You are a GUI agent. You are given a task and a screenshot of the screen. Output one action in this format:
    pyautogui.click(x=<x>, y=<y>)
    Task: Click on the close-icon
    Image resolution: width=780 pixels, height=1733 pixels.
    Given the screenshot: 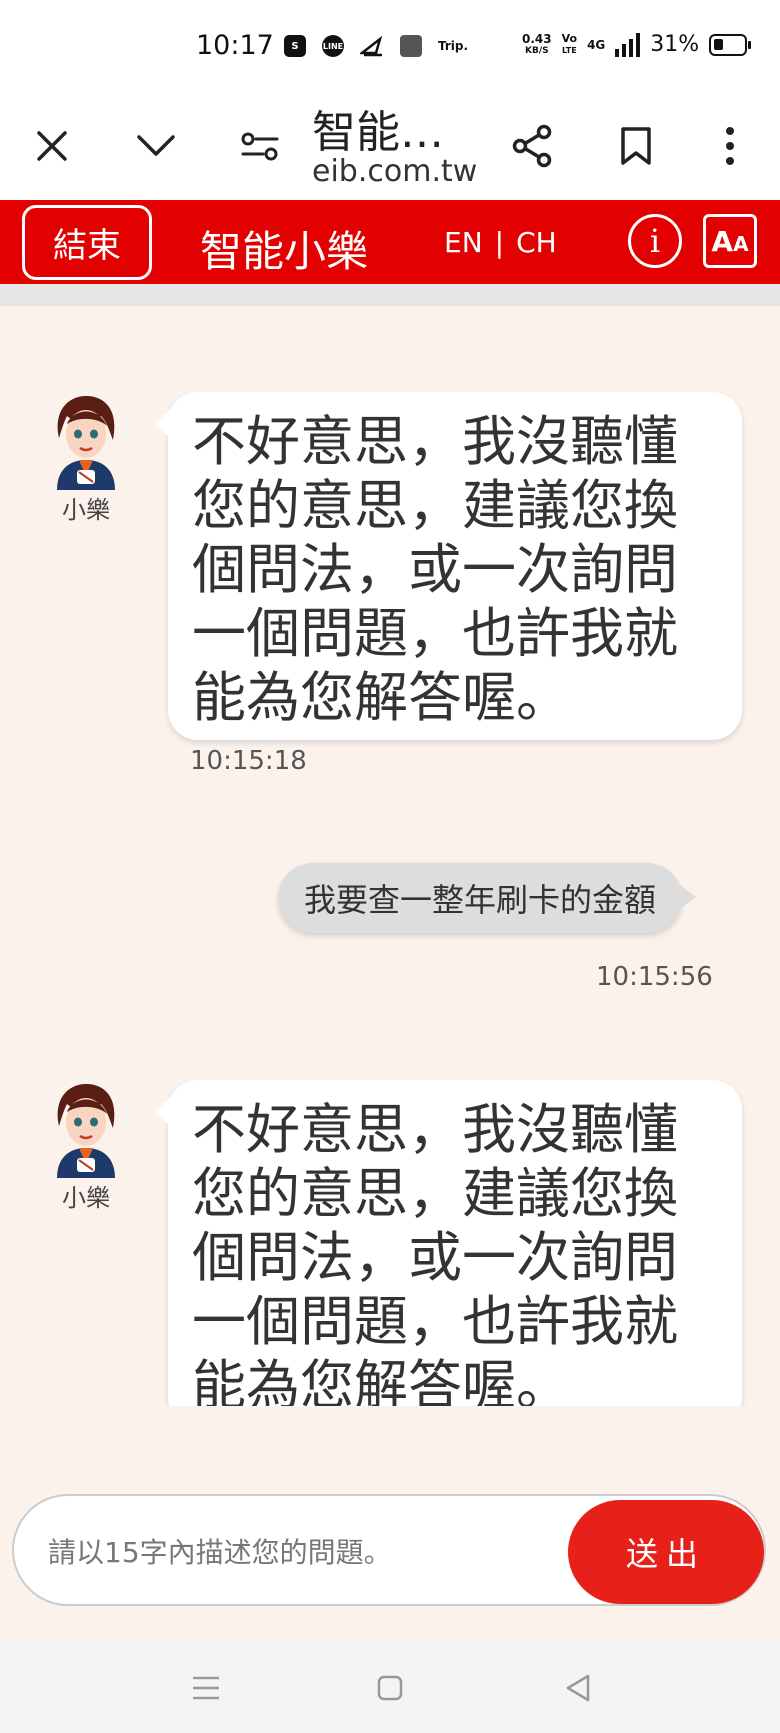 What is the action you would take?
    pyautogui.click(x=52, y=146)
    